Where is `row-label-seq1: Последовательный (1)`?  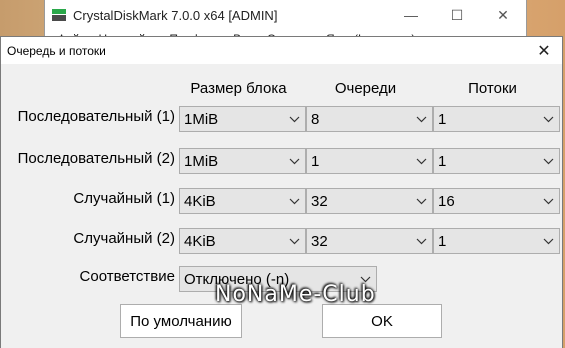
row-label-seq1: Последовательный (1) is located at coordinates (96, 116).